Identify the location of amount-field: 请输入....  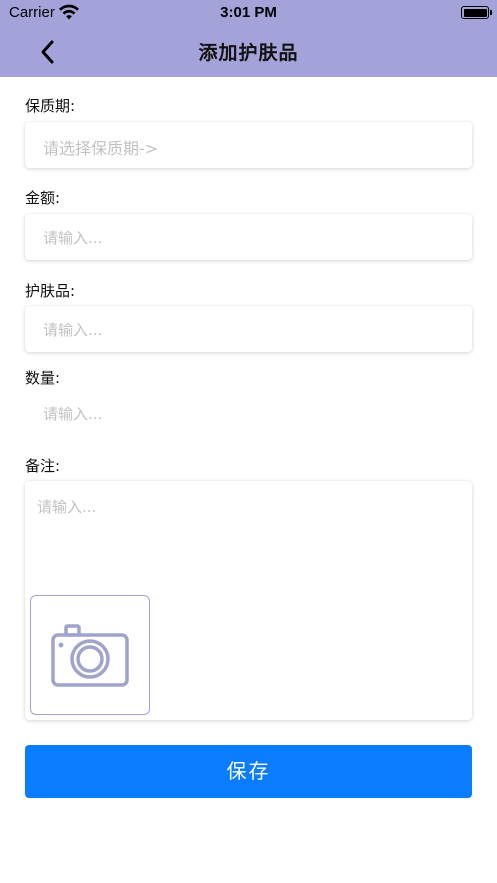
(248, 237).